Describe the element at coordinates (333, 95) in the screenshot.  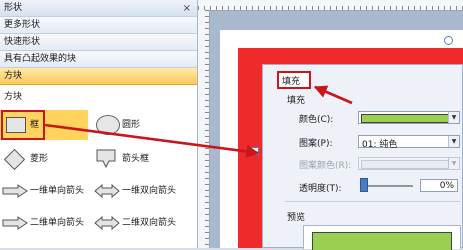
I see `arrow-to-dialog-title` at that location.